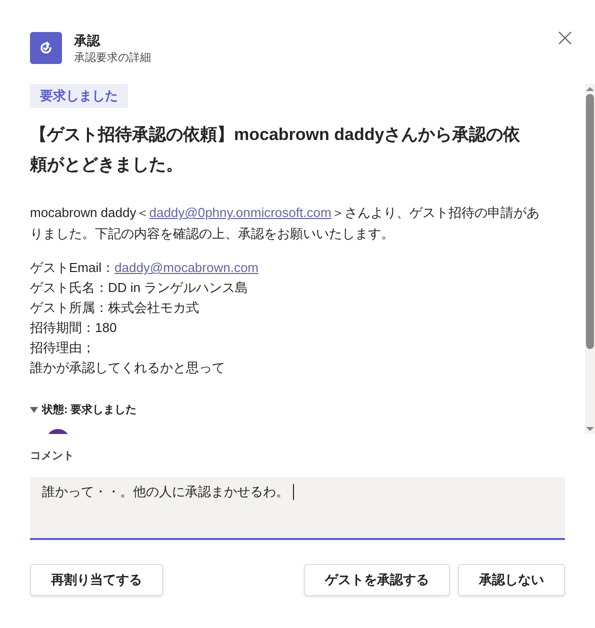 This screenshot has height=628, width=595. What do you see at coordinates (88, 41) in the screenshot?
I see `dialog-title: 承認` at bounding box center [88, 41].